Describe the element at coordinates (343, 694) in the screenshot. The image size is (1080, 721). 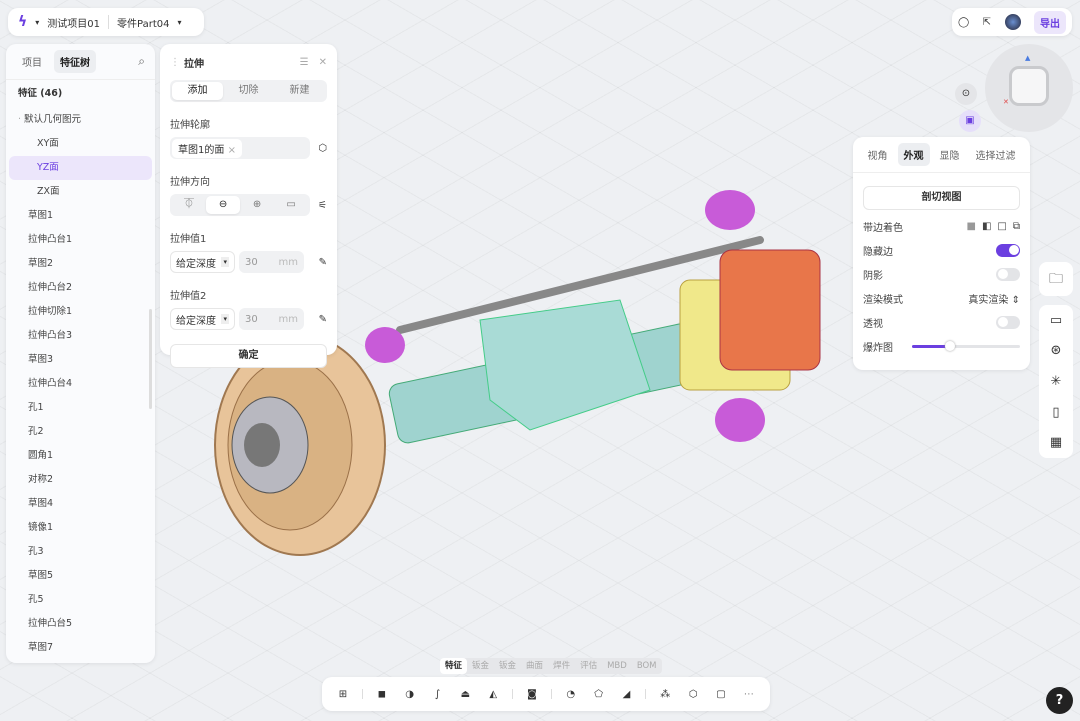
I see `add-icon: ⊞` at that location.